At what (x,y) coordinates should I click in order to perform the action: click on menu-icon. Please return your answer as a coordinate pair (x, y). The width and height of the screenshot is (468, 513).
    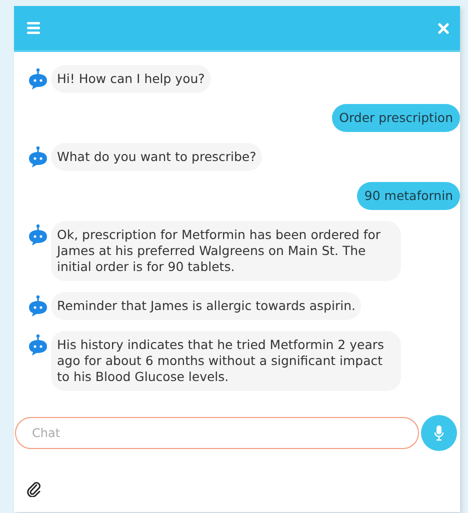
    Looking at the image, I should click on (33, 28).